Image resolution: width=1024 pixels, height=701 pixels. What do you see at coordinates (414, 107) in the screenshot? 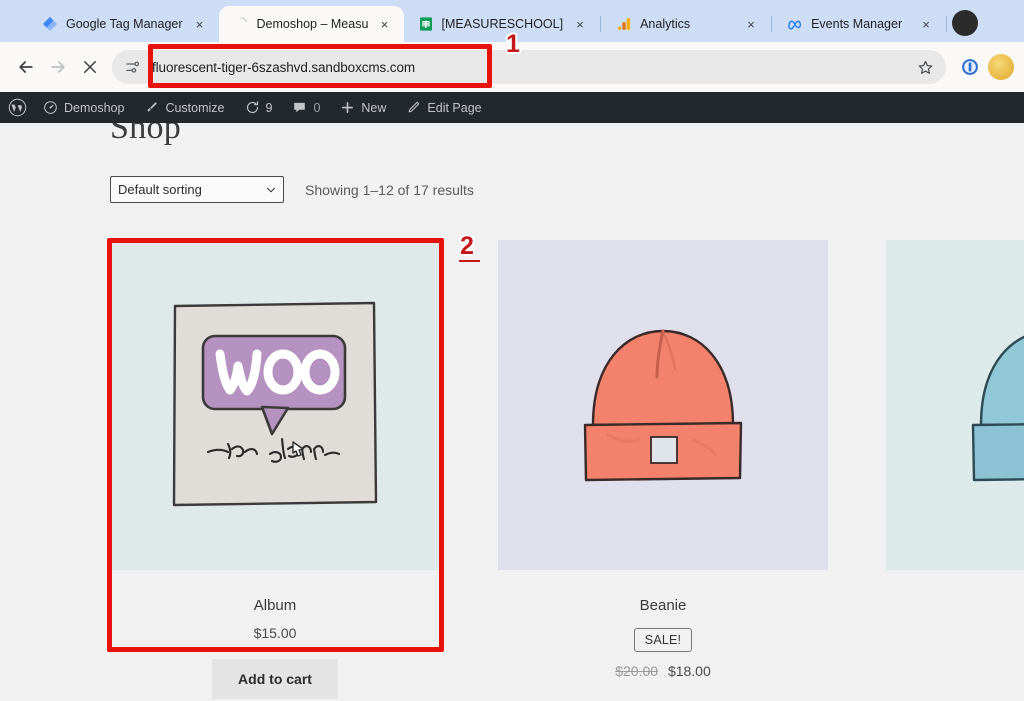
I see `pencil-icon` at bounding box center [414, 107].